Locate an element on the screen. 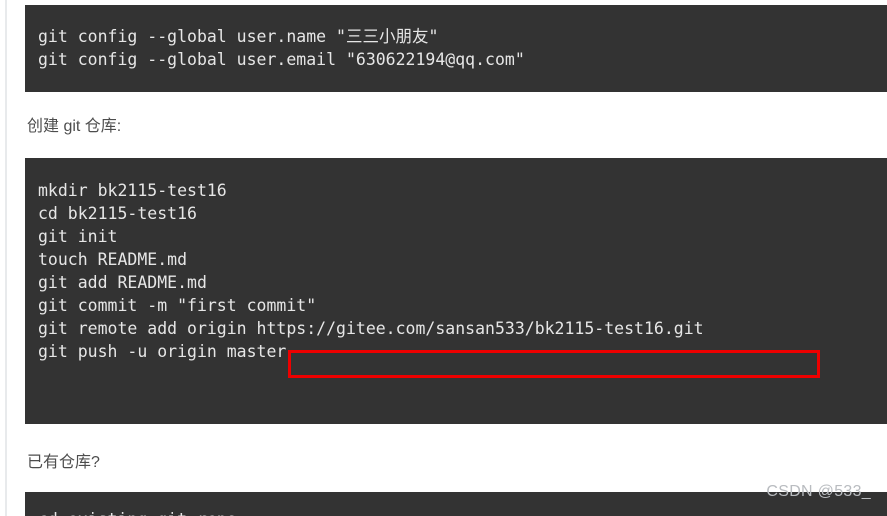  csdn-watermark: CSDN @533_ is located at coordinates (818, 491).